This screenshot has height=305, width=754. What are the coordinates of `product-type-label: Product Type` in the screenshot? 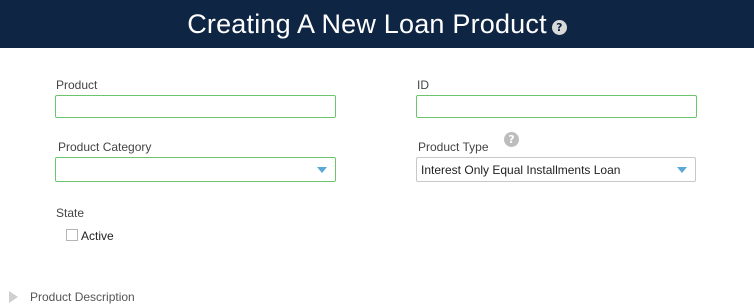 It's located at (453, 147).